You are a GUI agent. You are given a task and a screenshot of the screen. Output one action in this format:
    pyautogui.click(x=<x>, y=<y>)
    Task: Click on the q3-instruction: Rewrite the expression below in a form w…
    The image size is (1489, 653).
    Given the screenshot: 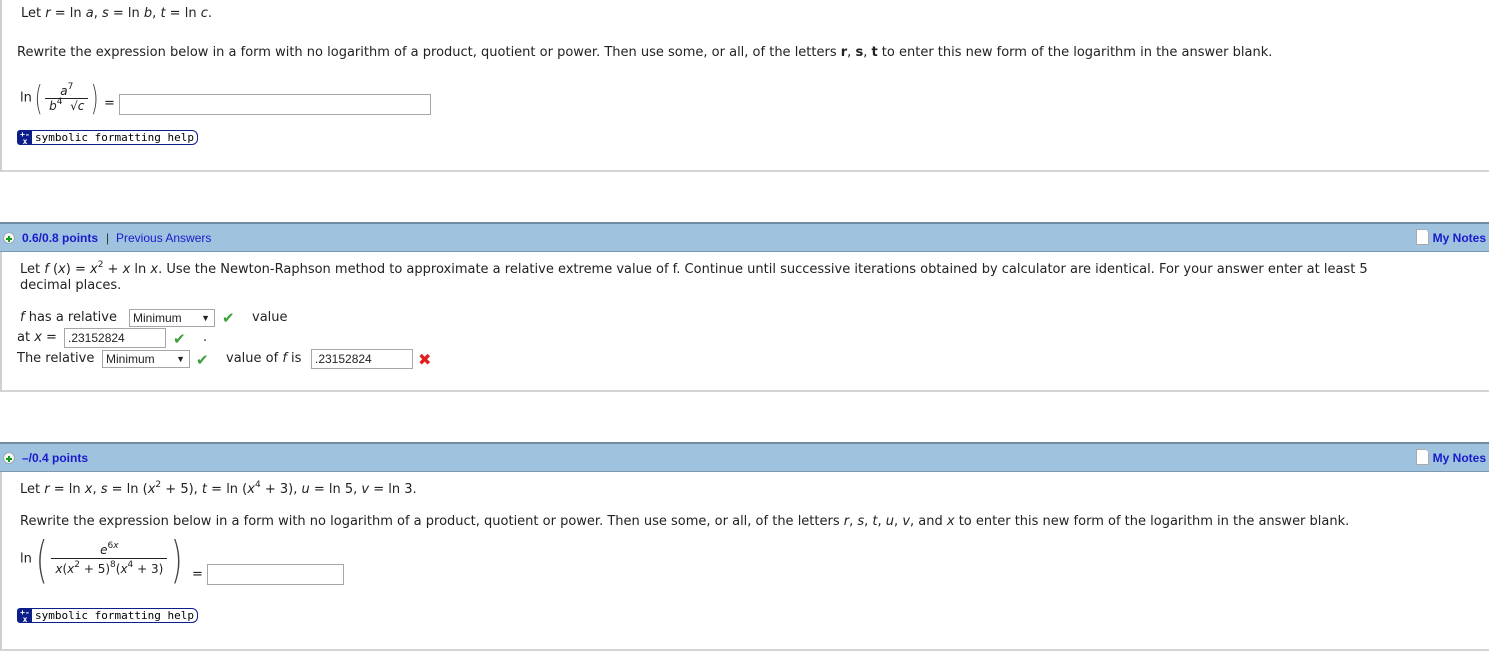 What is the action you would take?
    pyautogui.click(x=685, y=521)
    